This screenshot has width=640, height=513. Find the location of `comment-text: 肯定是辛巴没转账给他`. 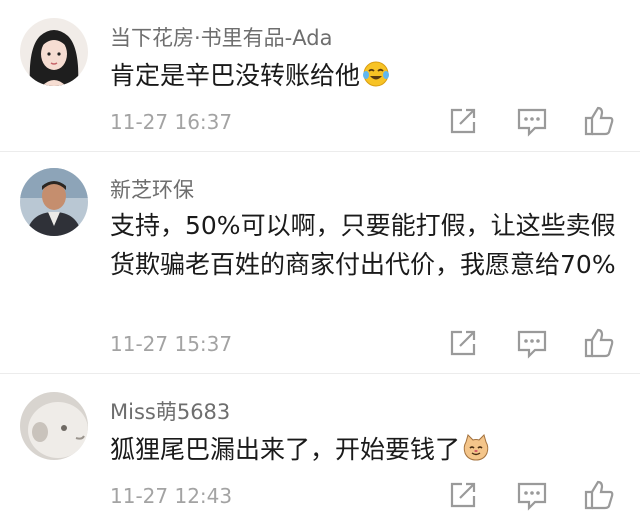

comment-text: 肯定是辛巴没转账给他 is located at coordinates (370, 77).